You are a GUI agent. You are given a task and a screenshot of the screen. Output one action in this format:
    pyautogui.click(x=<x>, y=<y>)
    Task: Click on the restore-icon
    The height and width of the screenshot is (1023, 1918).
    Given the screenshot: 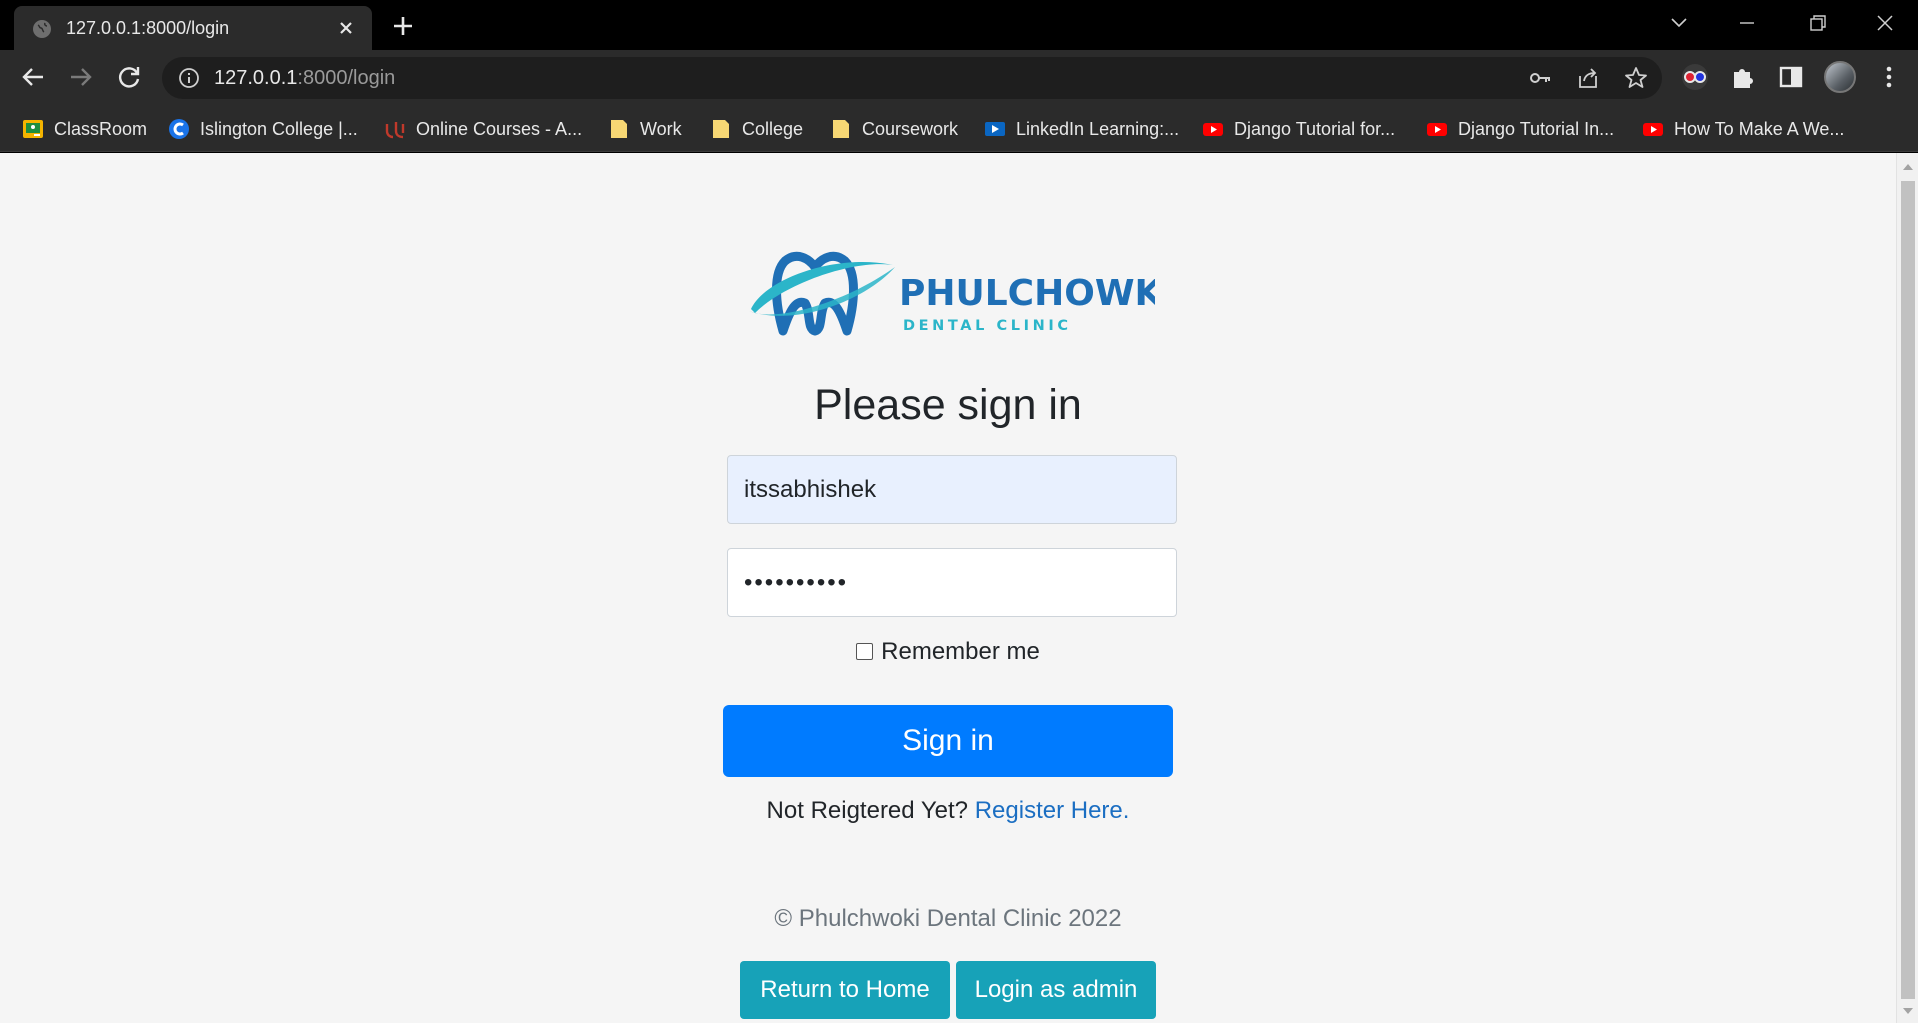 What is the action you would take?
    pyautogui.click(x=1817, y=23)
    